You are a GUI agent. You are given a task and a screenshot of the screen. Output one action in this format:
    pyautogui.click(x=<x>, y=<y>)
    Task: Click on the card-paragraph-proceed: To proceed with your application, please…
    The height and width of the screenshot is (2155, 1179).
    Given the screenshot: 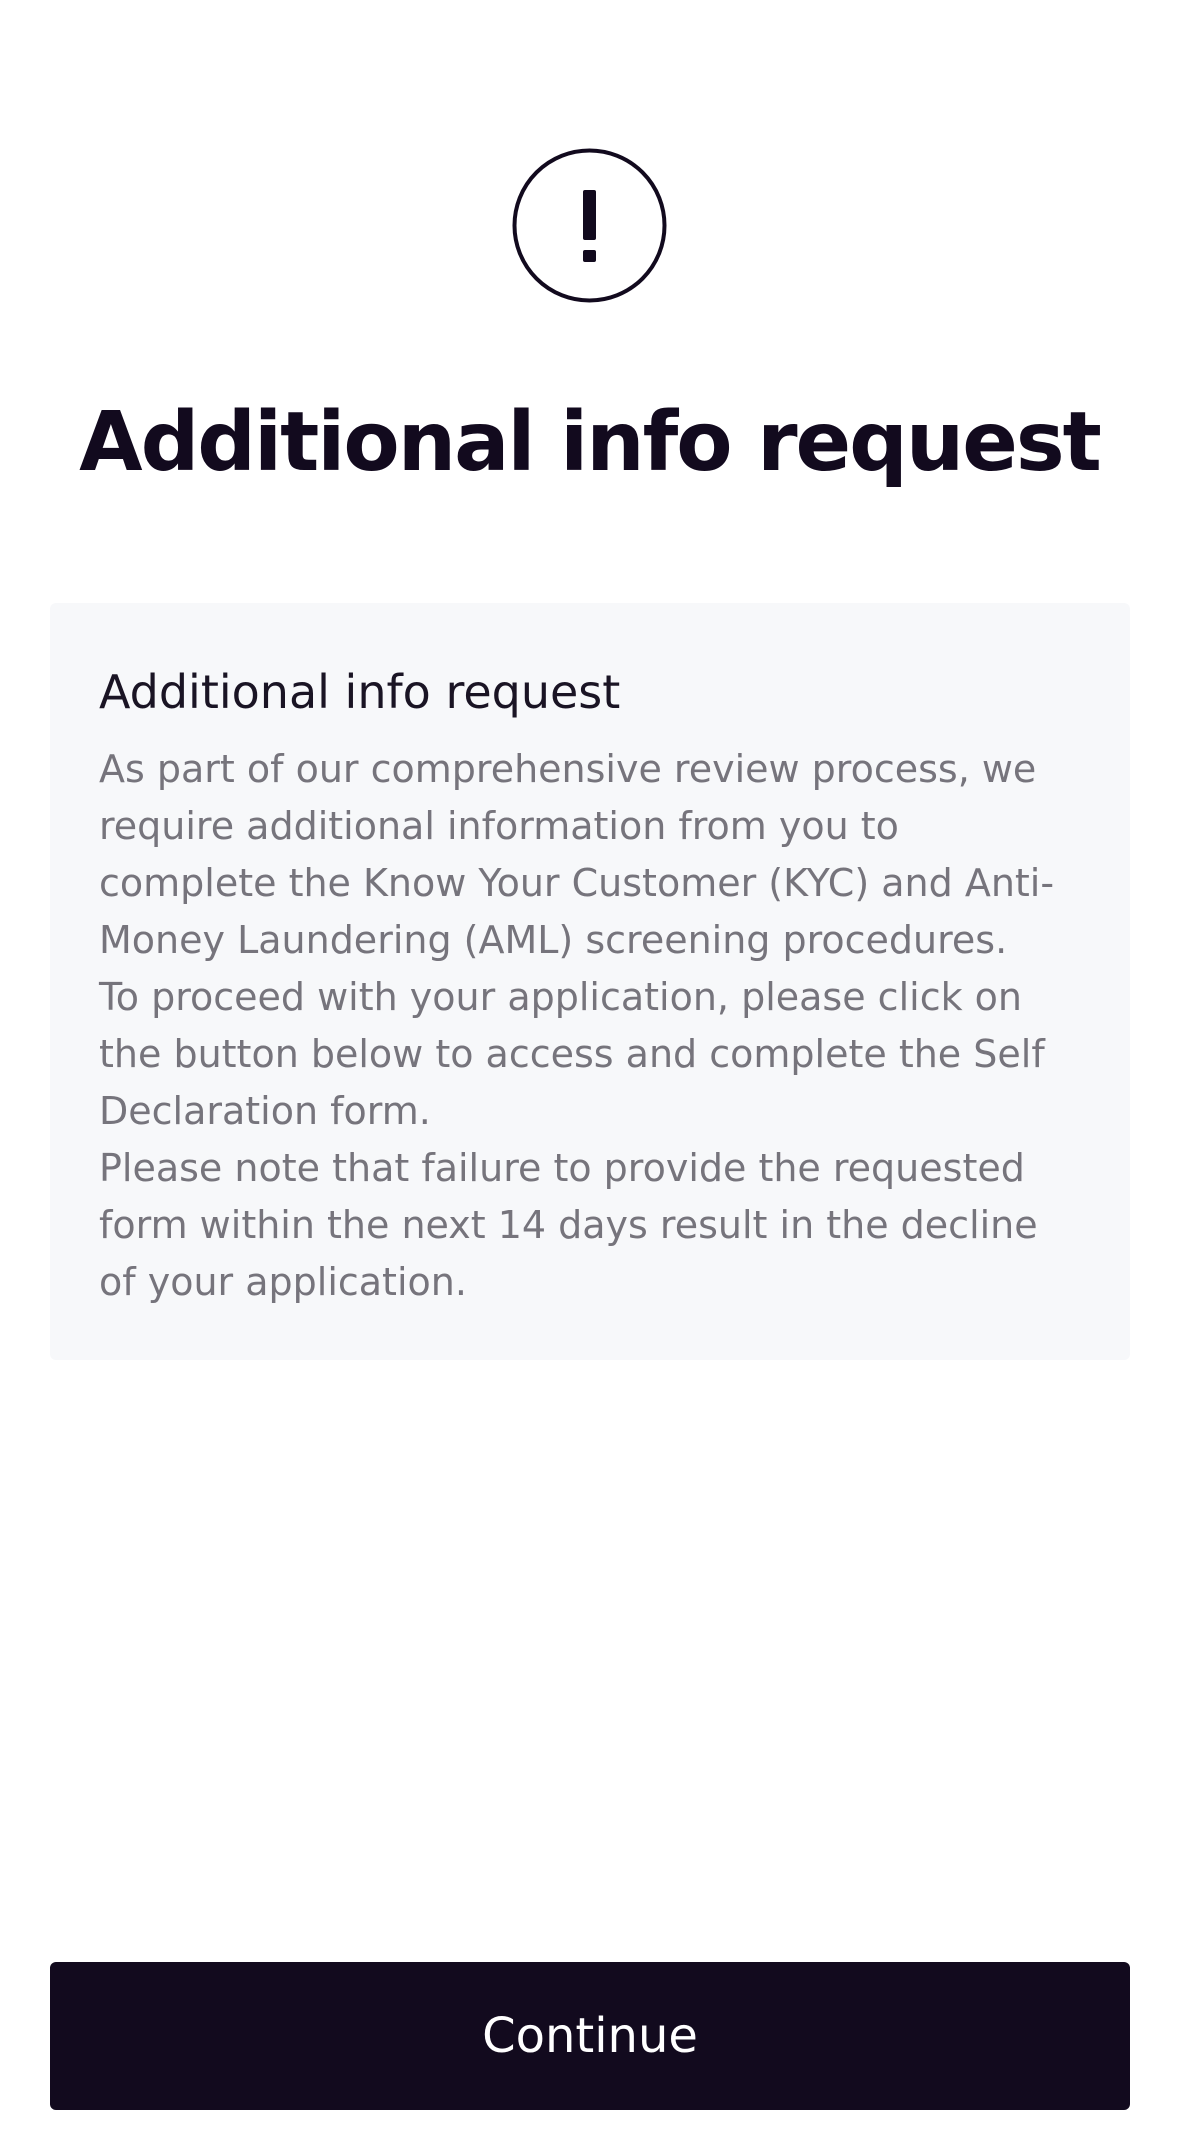 What is the action you would take?
    pyautogui.click(x=572, y=1054)
    